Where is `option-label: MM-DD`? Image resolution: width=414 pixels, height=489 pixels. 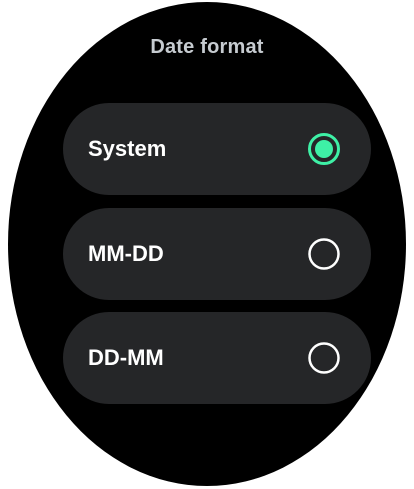 option-label: MM-DD is located at coordinates (126, 253).